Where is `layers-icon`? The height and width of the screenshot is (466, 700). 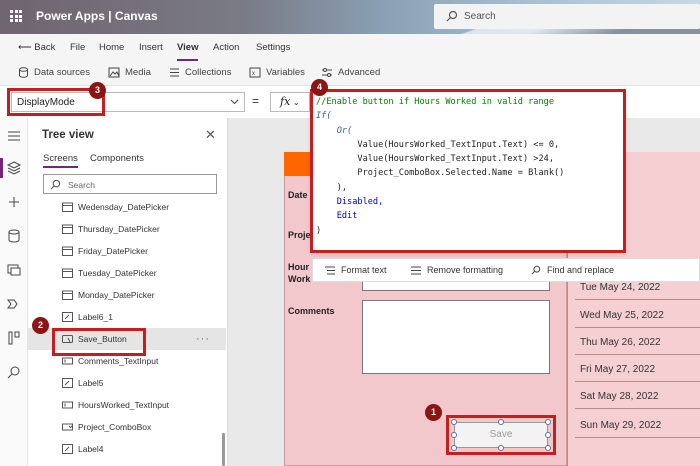 layers-icon is located at coordinates (14, 168).